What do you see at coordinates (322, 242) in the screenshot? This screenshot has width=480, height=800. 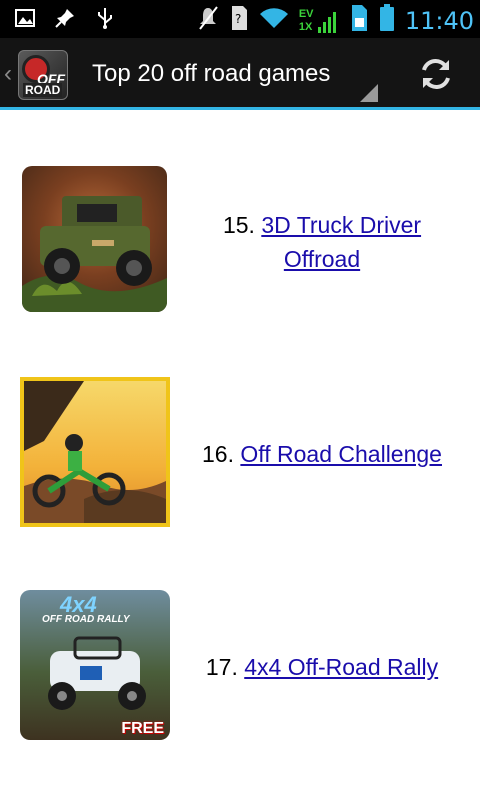 I see `game-title: 15. 3D Truck Driver Offroad` at bounding box center [322, 242].